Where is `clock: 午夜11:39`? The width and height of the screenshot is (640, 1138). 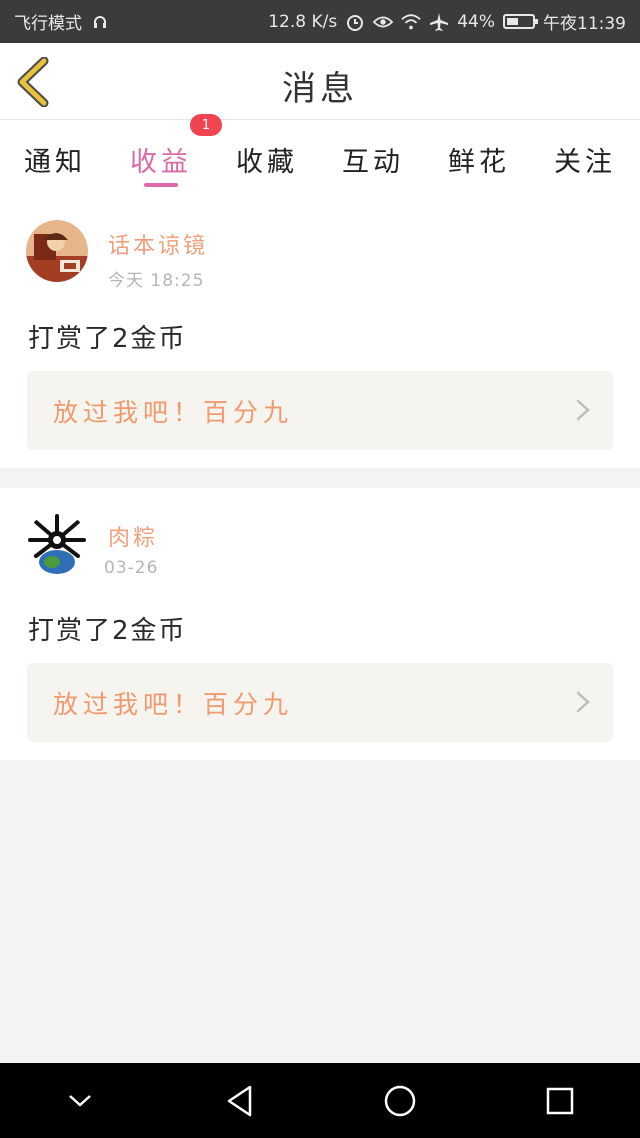
clock: 午夜11:39 is located at coordinates (584, 24).